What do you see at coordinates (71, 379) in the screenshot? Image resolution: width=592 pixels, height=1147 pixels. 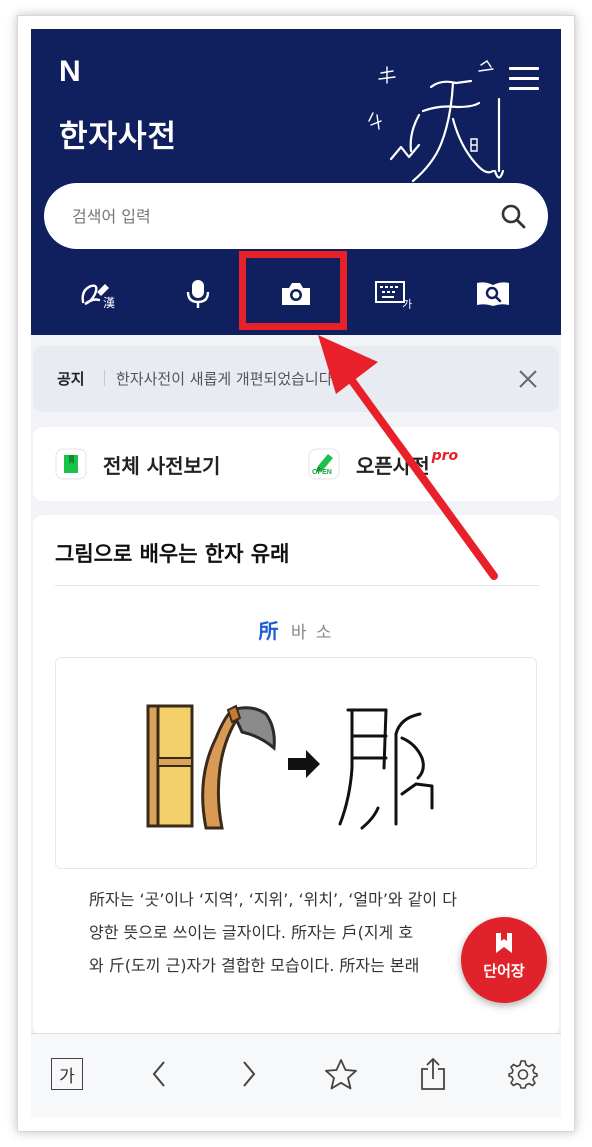 I see `notice-label: 공지` at bounding box center [71, 379].